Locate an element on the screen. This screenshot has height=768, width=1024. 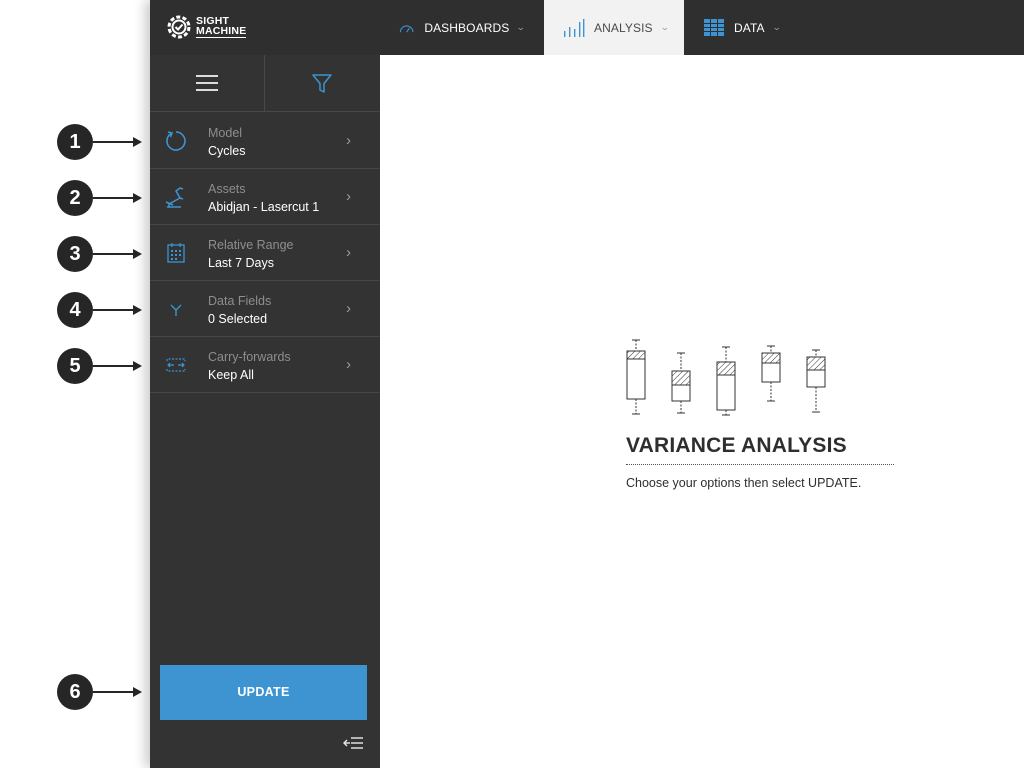
update-button: UPDATE is located at coordinates (263, 692).